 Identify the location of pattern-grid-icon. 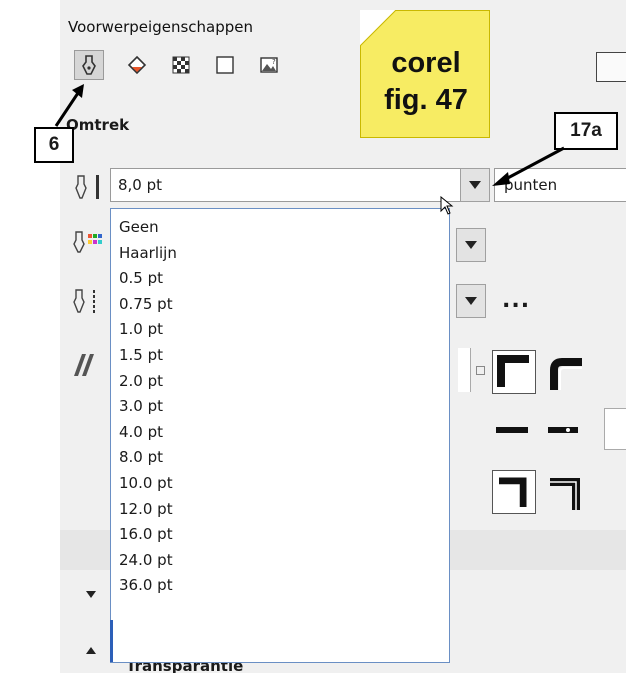
(181, 65).